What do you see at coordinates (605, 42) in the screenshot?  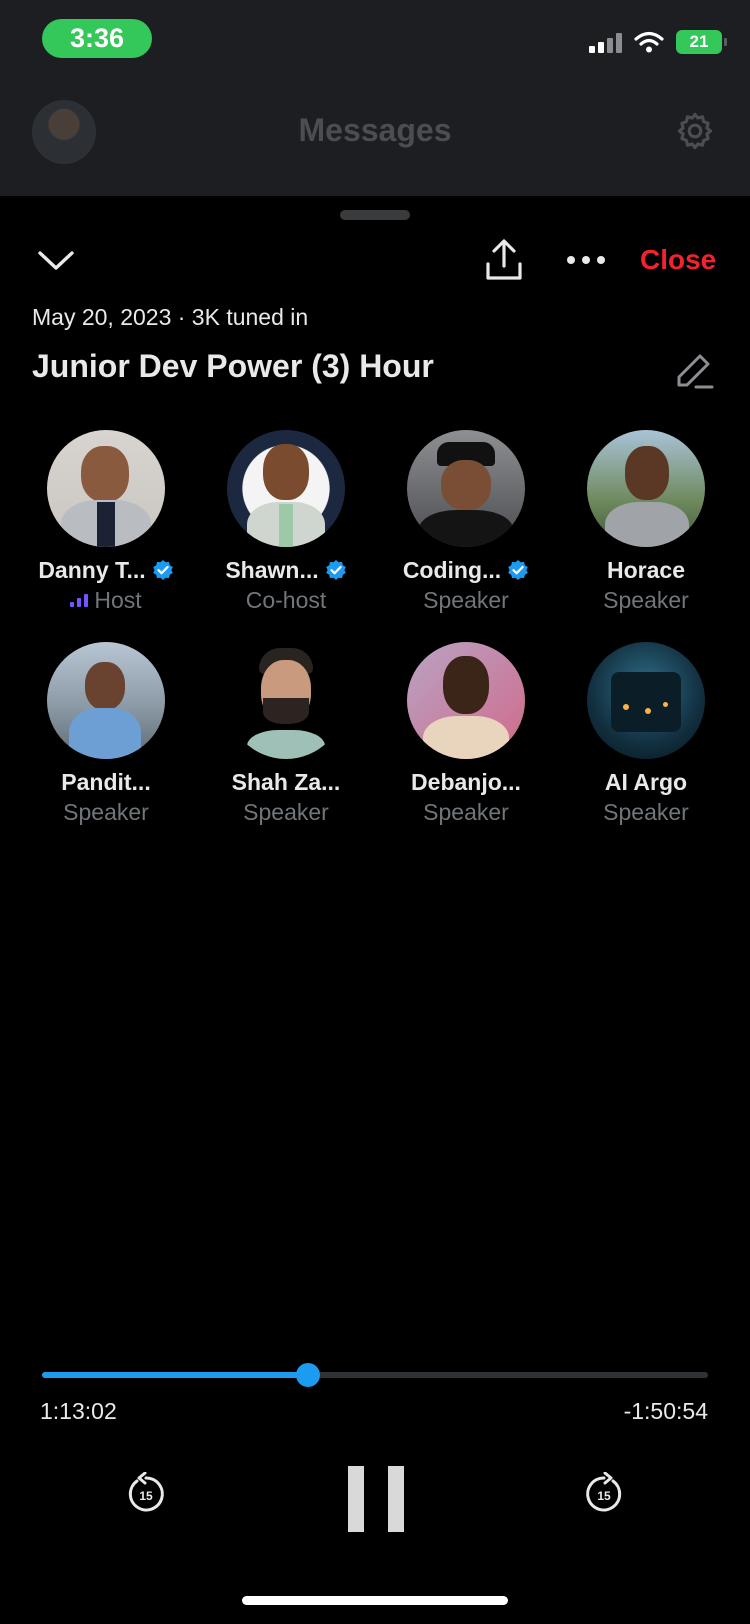 I see `cellular-signal-icon` at bounding box center [605, 42].